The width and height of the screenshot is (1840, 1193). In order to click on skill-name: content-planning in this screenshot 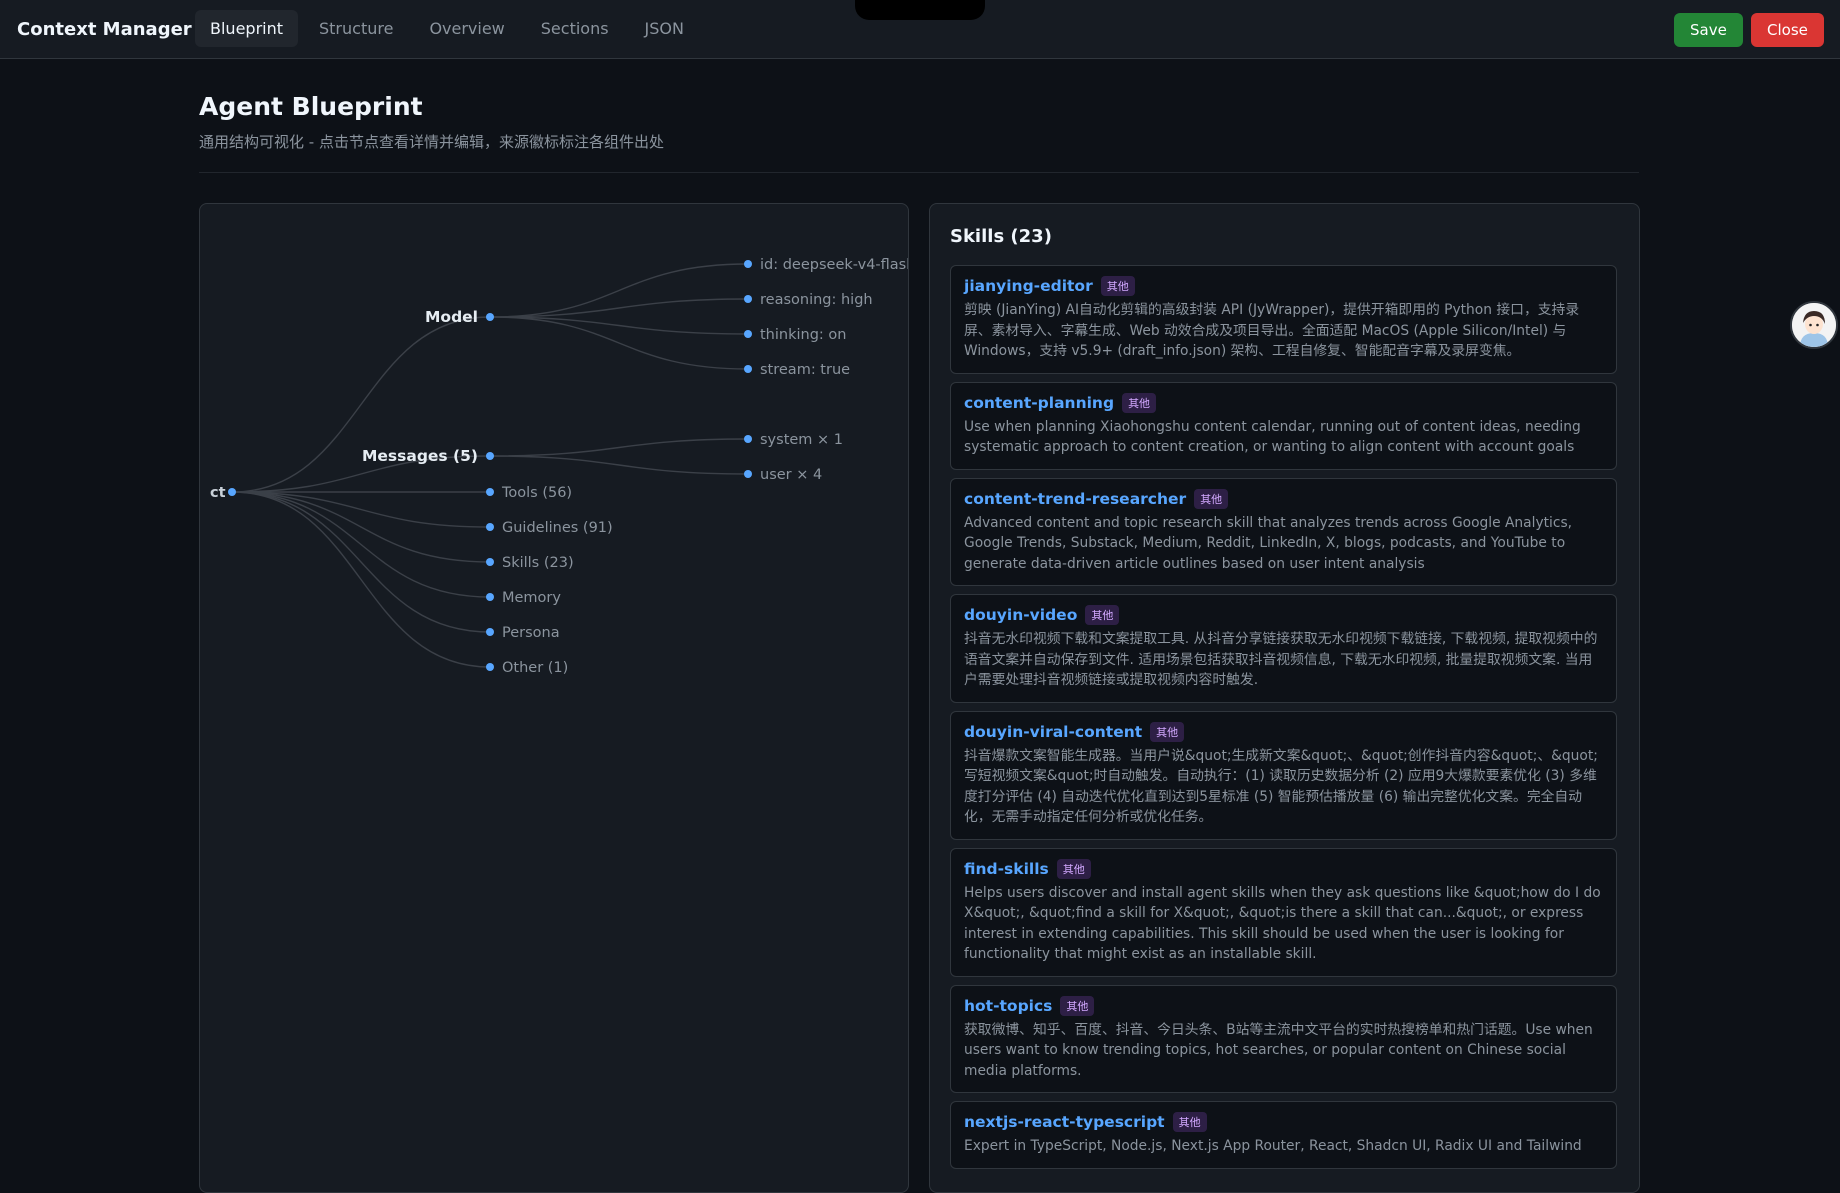, I will do `click(1039, 403)`.